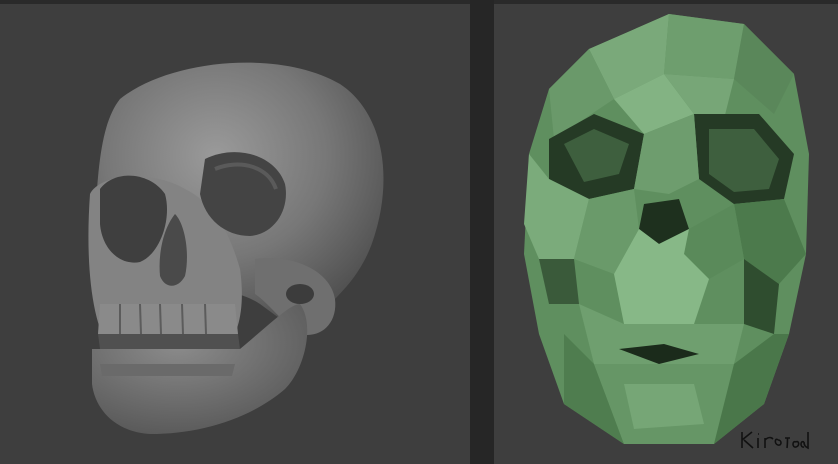 This screenshot has height=464, width=838. I want to click on ear-hole, so click(300, 294).